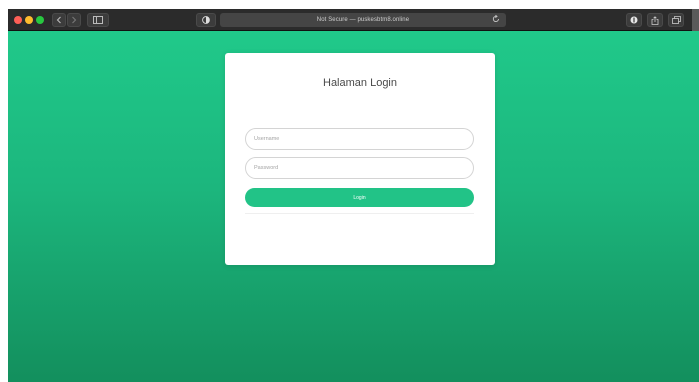  I want to click on extension-button, so click(634, 20).